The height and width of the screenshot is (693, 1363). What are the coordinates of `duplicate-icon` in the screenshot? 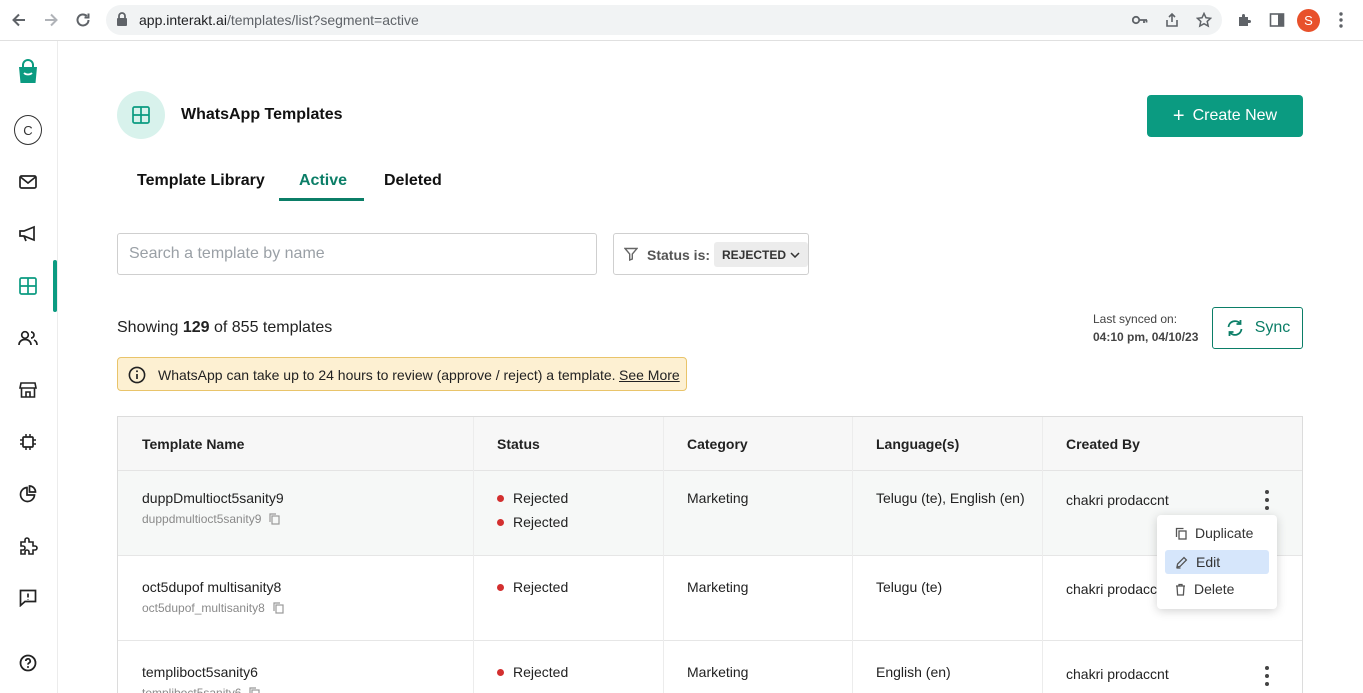 It's located at (1181, 533).